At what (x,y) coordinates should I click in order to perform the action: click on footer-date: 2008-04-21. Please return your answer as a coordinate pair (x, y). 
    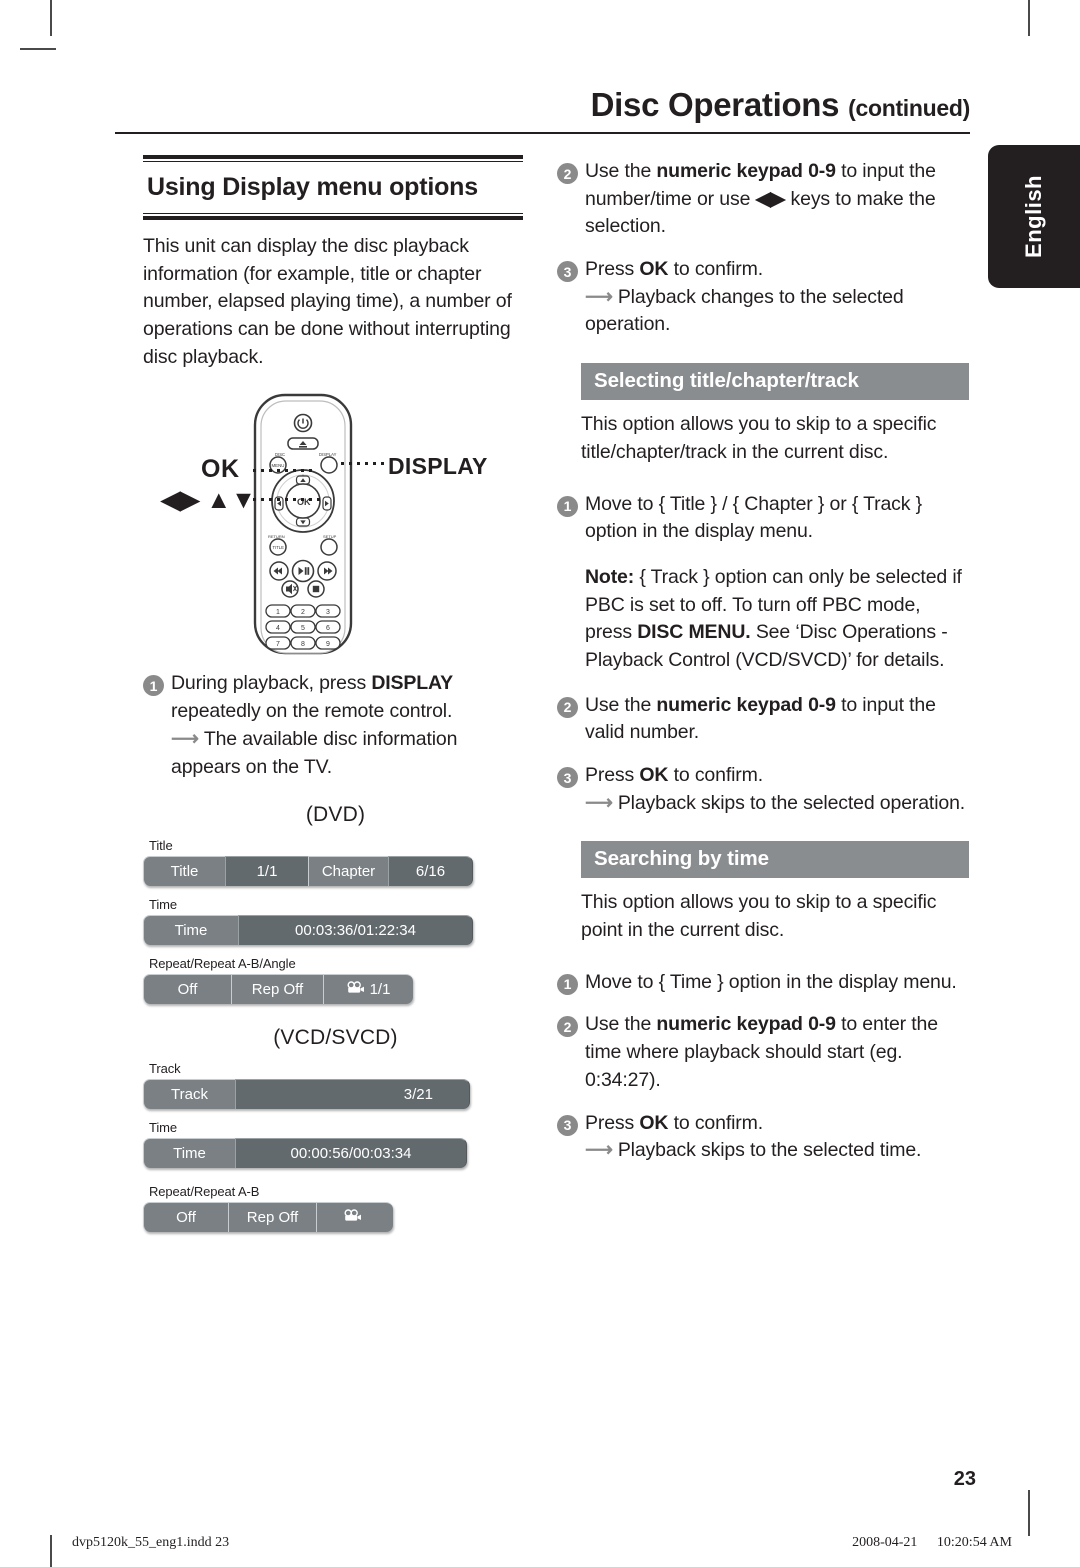
    Looking at the image, I should click on (885, 1542).